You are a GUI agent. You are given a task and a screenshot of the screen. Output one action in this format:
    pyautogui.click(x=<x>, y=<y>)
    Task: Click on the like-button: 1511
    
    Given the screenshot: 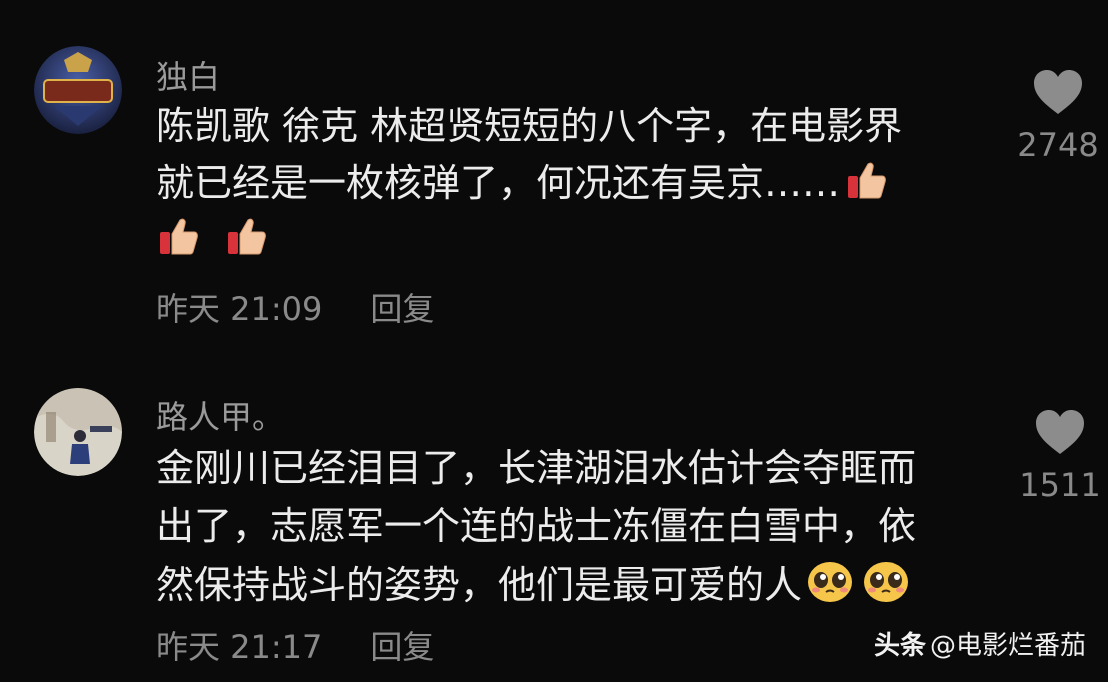 What is the action you would take?
    pyautogui.click(x=1059, y=456)
    